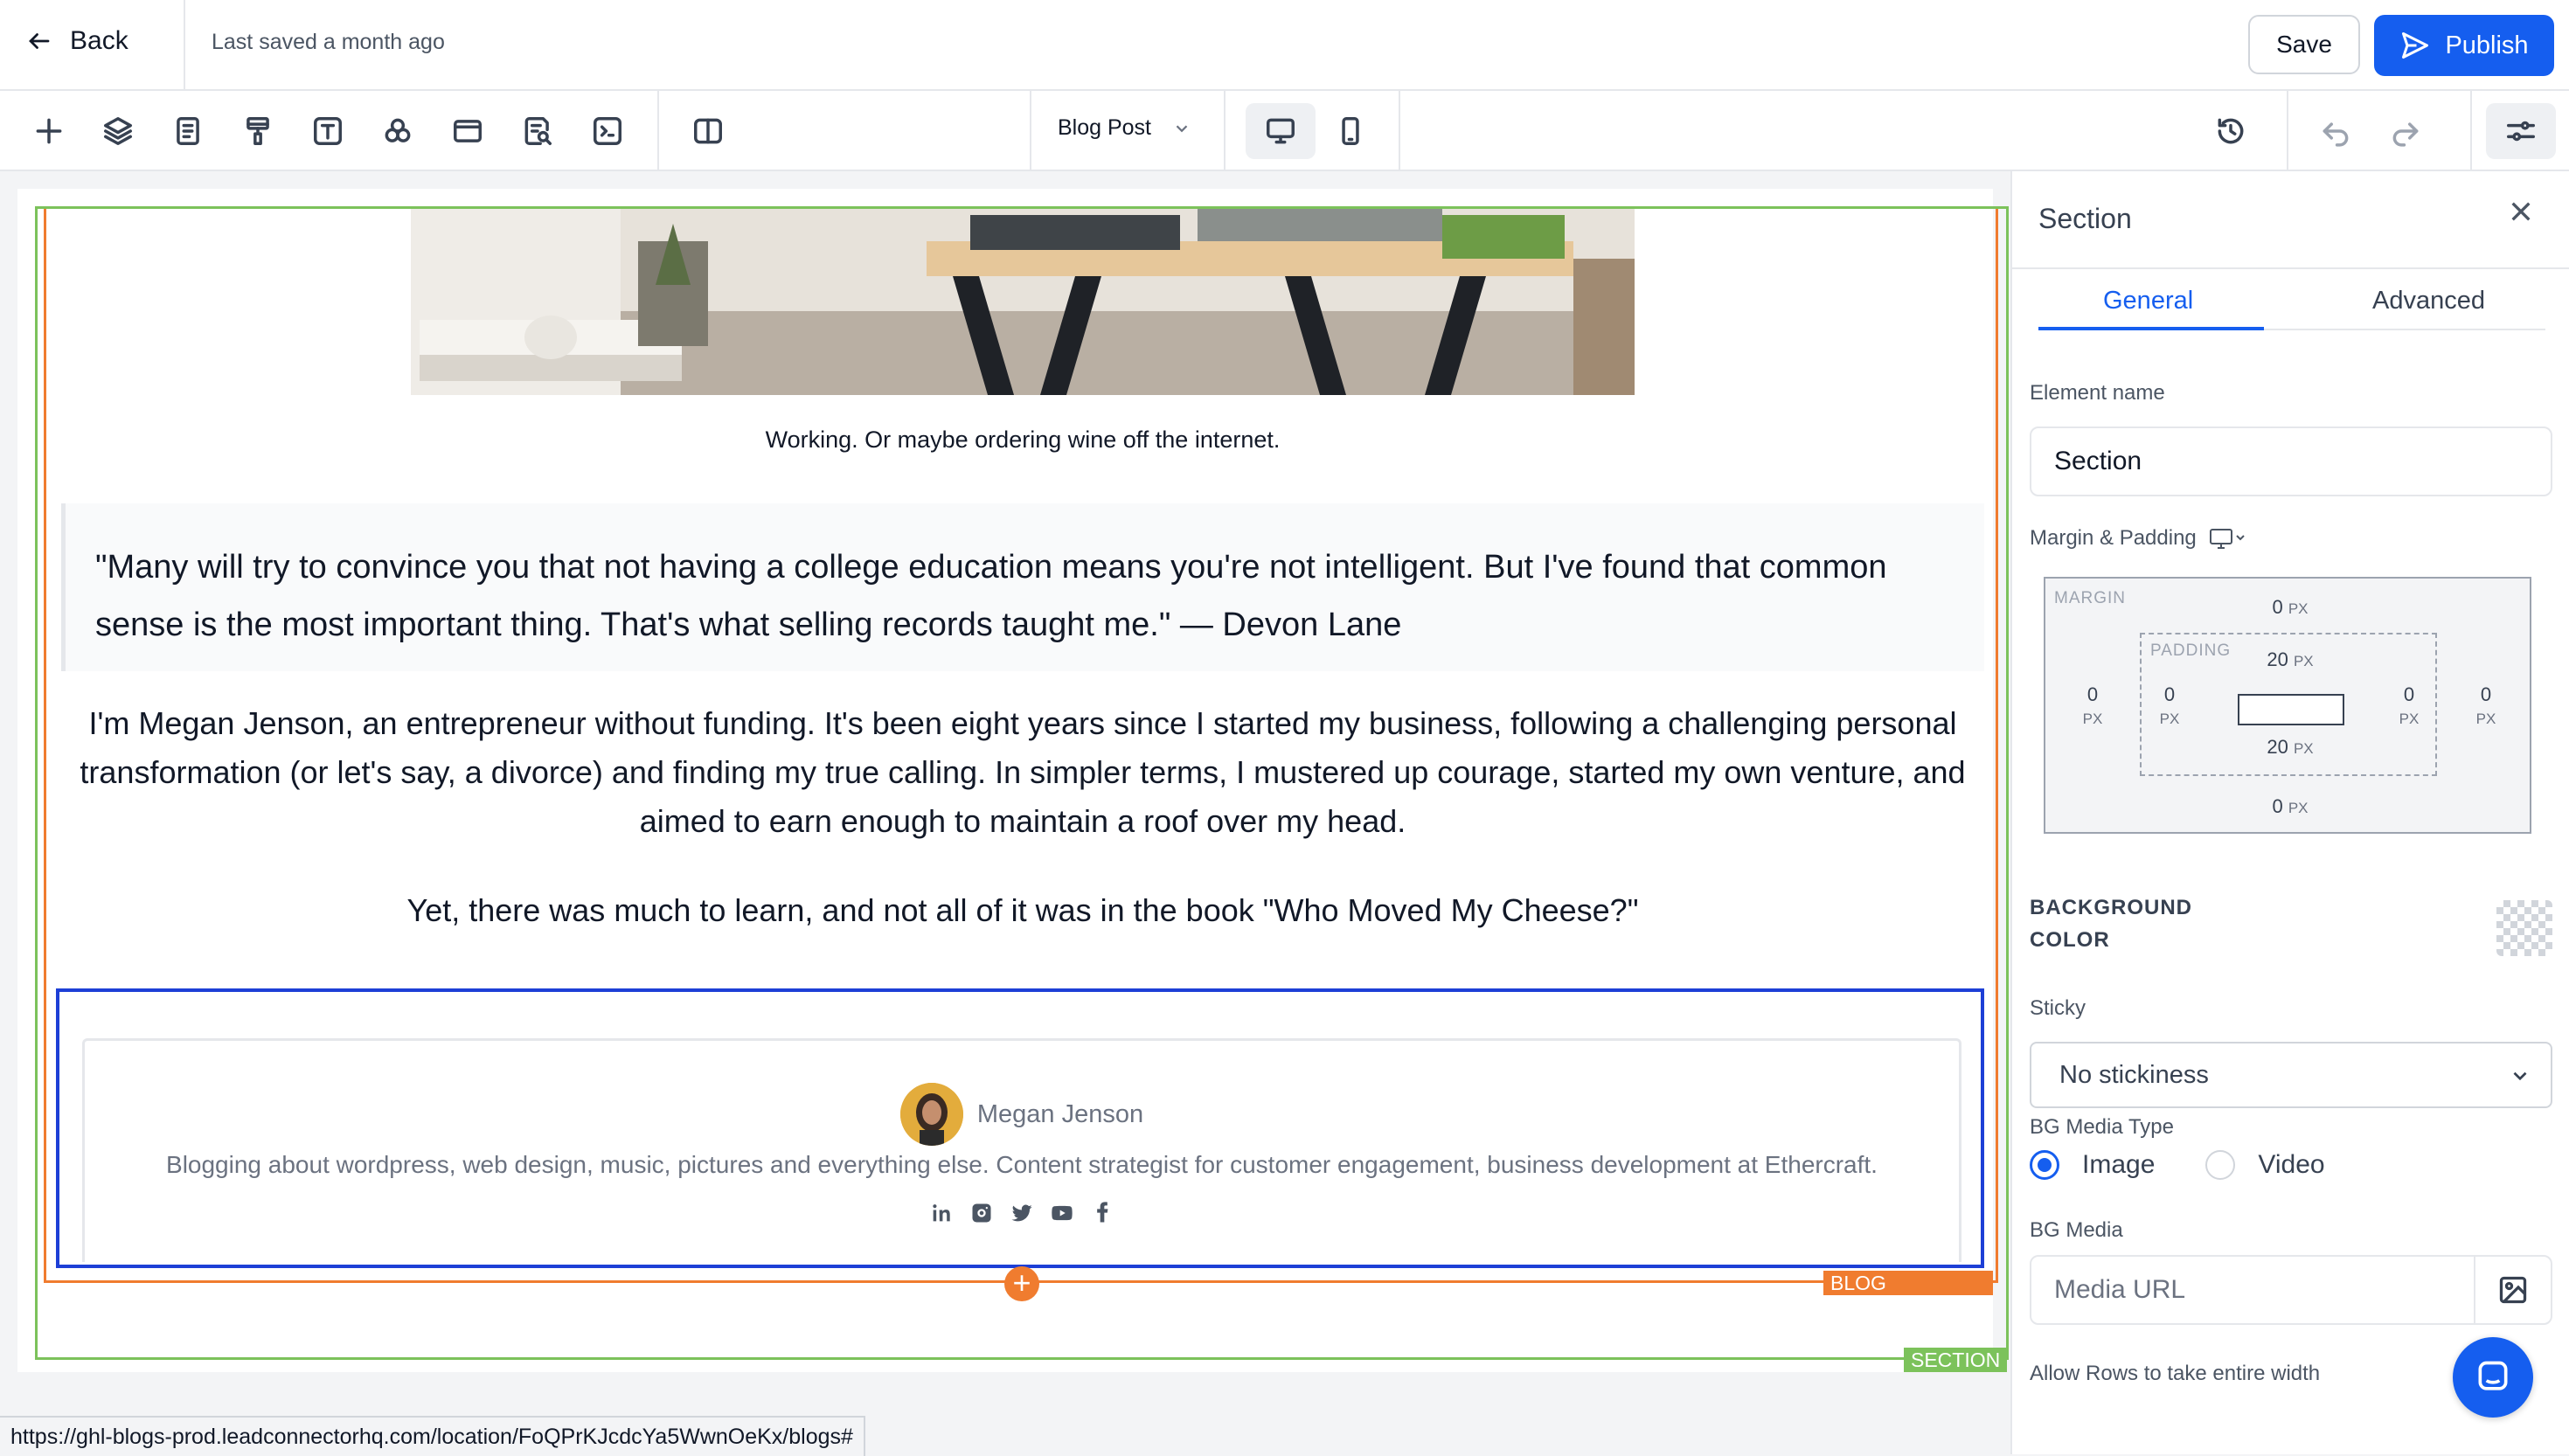  What do you see at coordinates (2524, 215) in the screenshot?
I see `close-icon` at bounding box center [2524, 215].